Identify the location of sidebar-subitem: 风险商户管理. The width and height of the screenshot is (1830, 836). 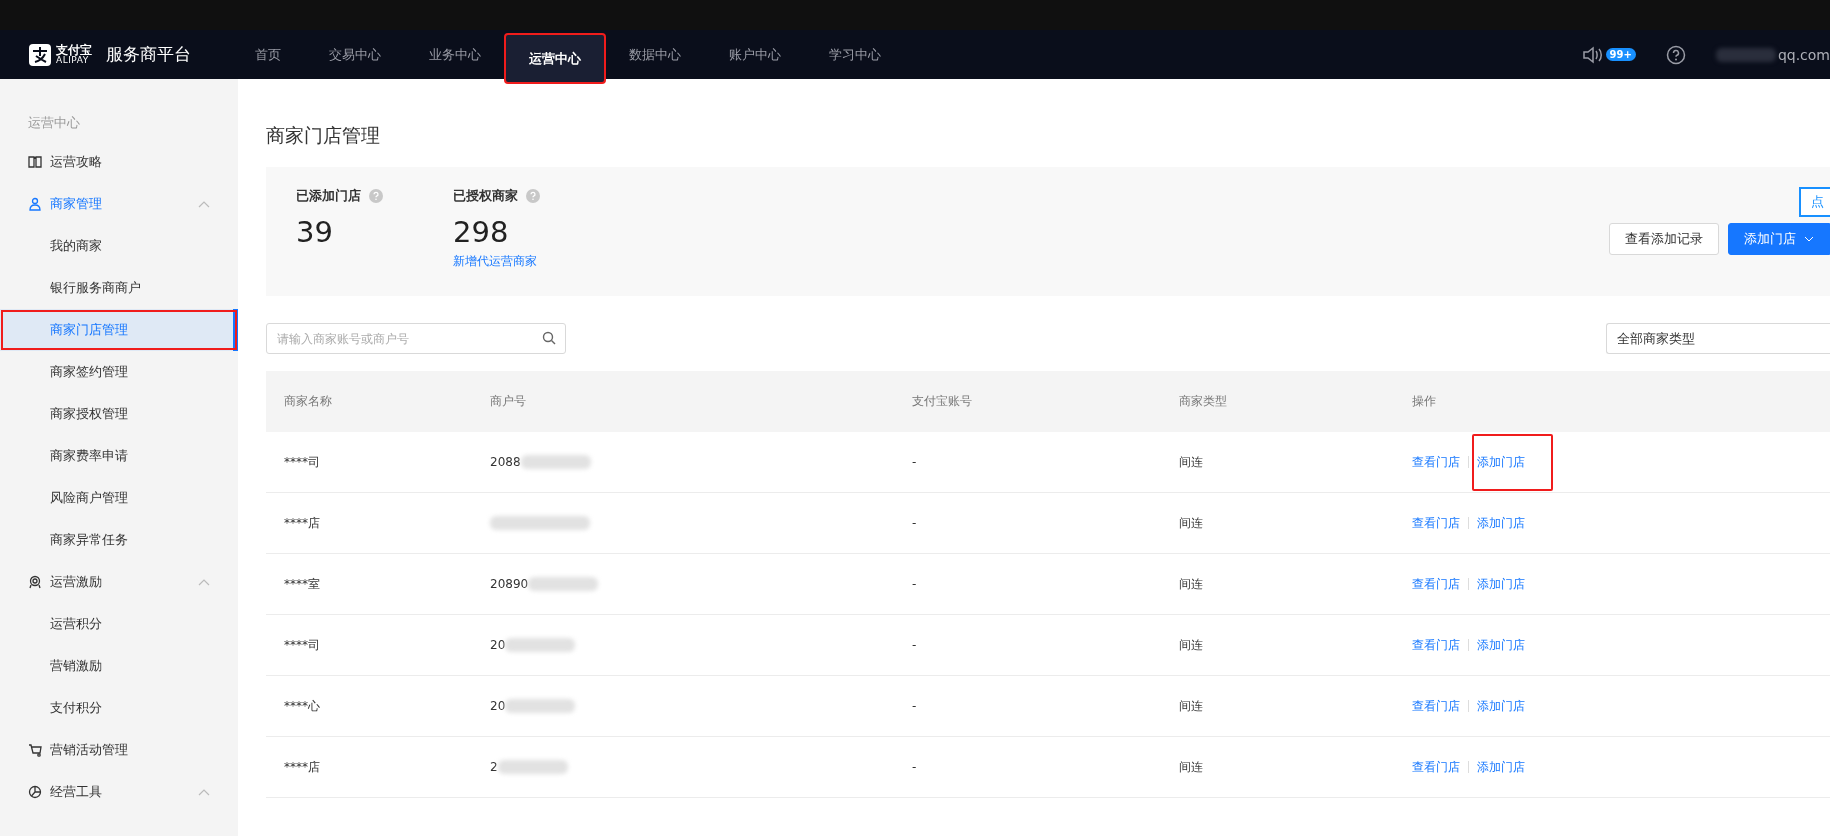
(119, 498).